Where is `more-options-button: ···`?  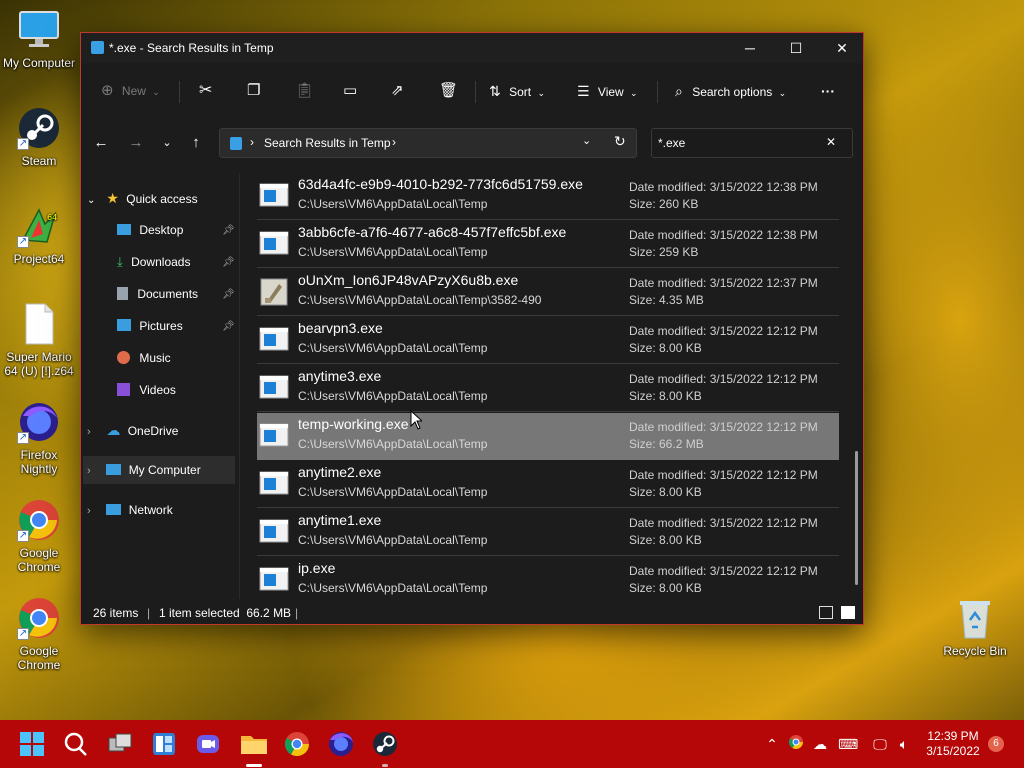 more-options-button: ··· is located at coordinates (828, 91).